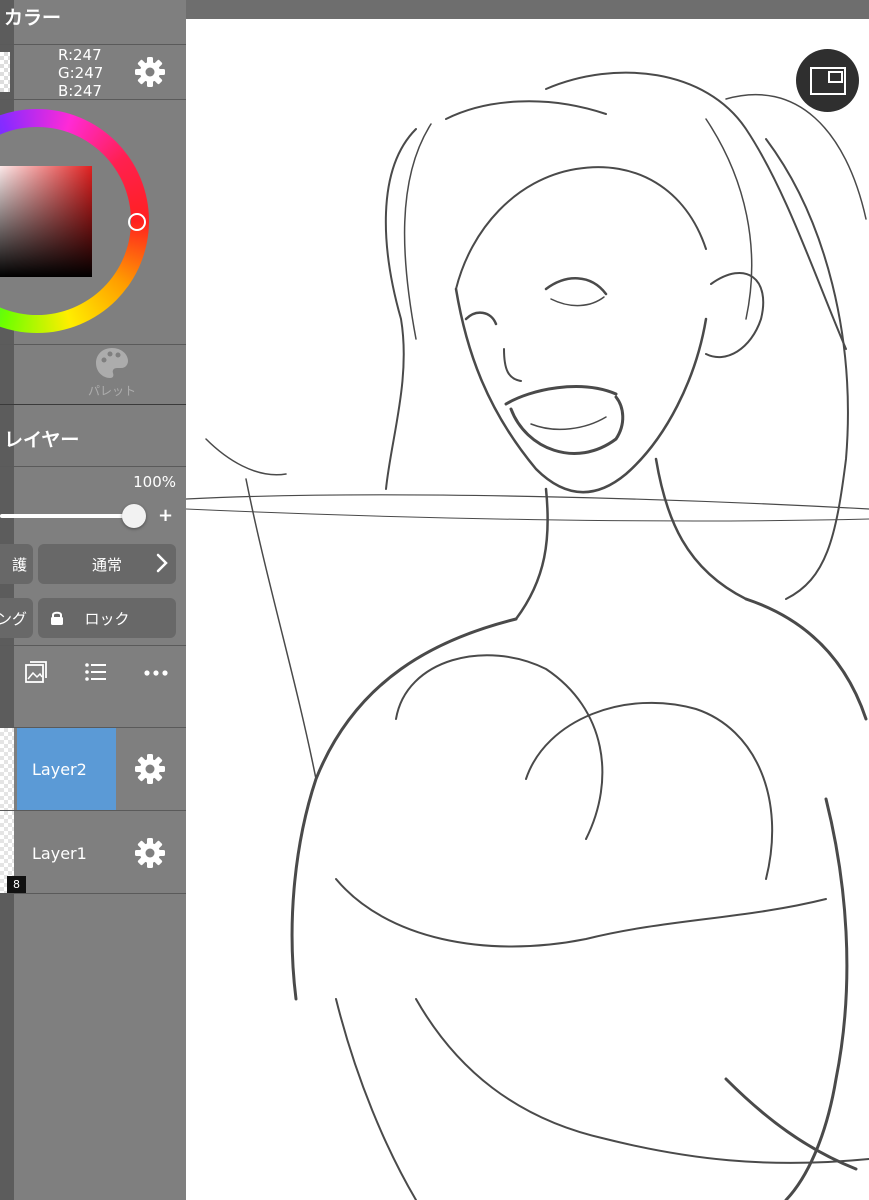 This screenshot has width=869, height=1200. Describe the element at coordinates (42, 440) in the screenshot. I see `layer-panel-title: レイヤー` at that location.